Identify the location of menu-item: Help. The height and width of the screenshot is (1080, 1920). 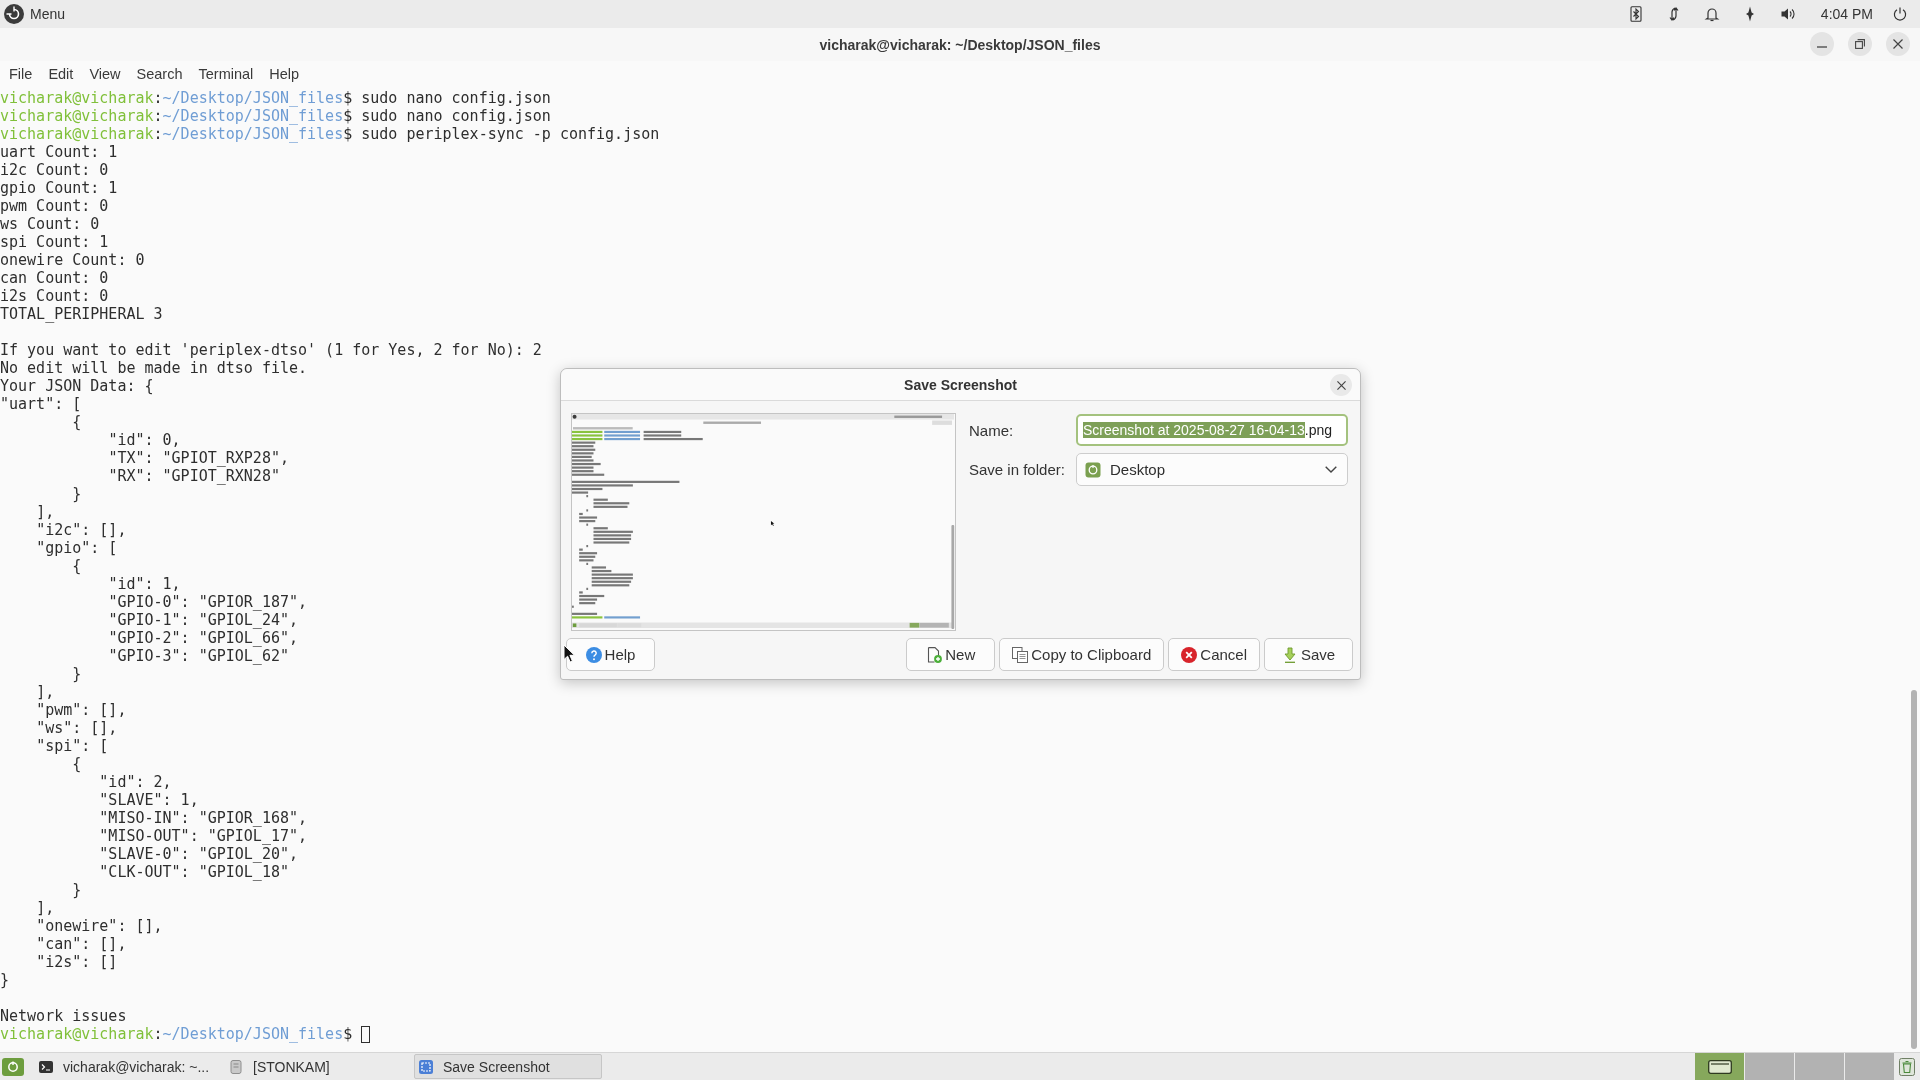
(284, 73).